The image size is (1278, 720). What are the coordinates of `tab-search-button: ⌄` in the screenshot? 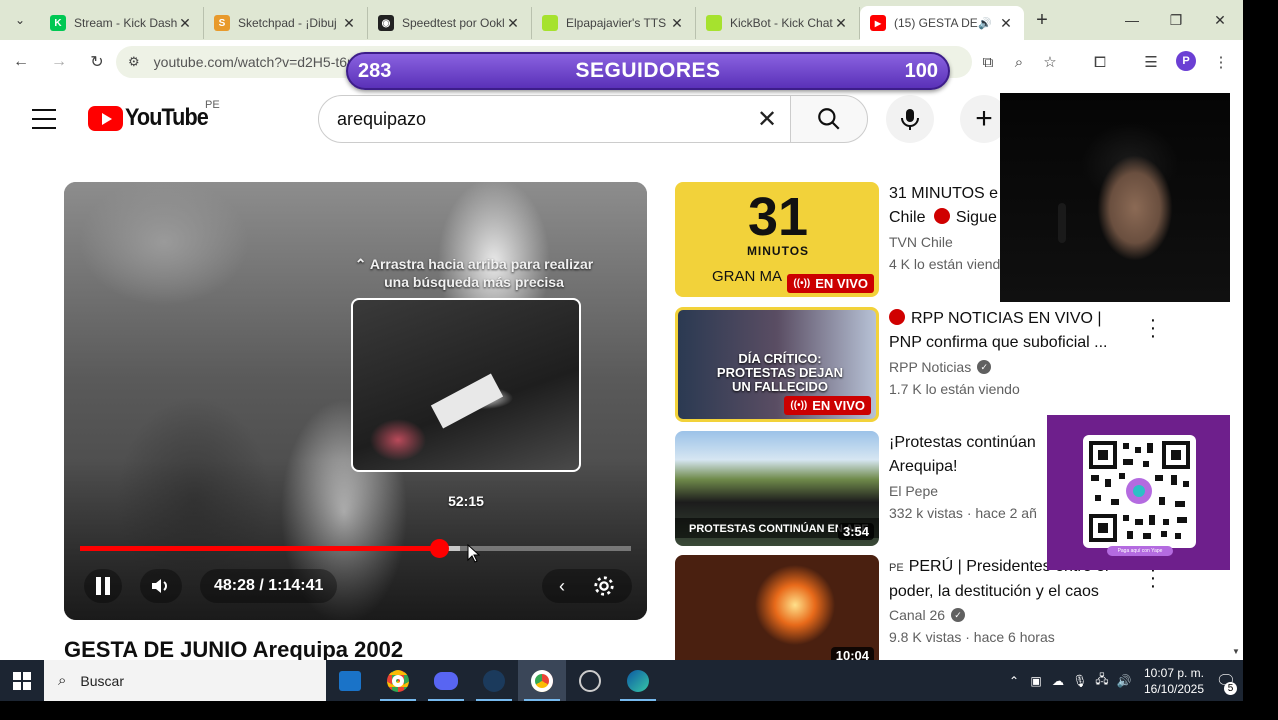 It's located at (20, 20).